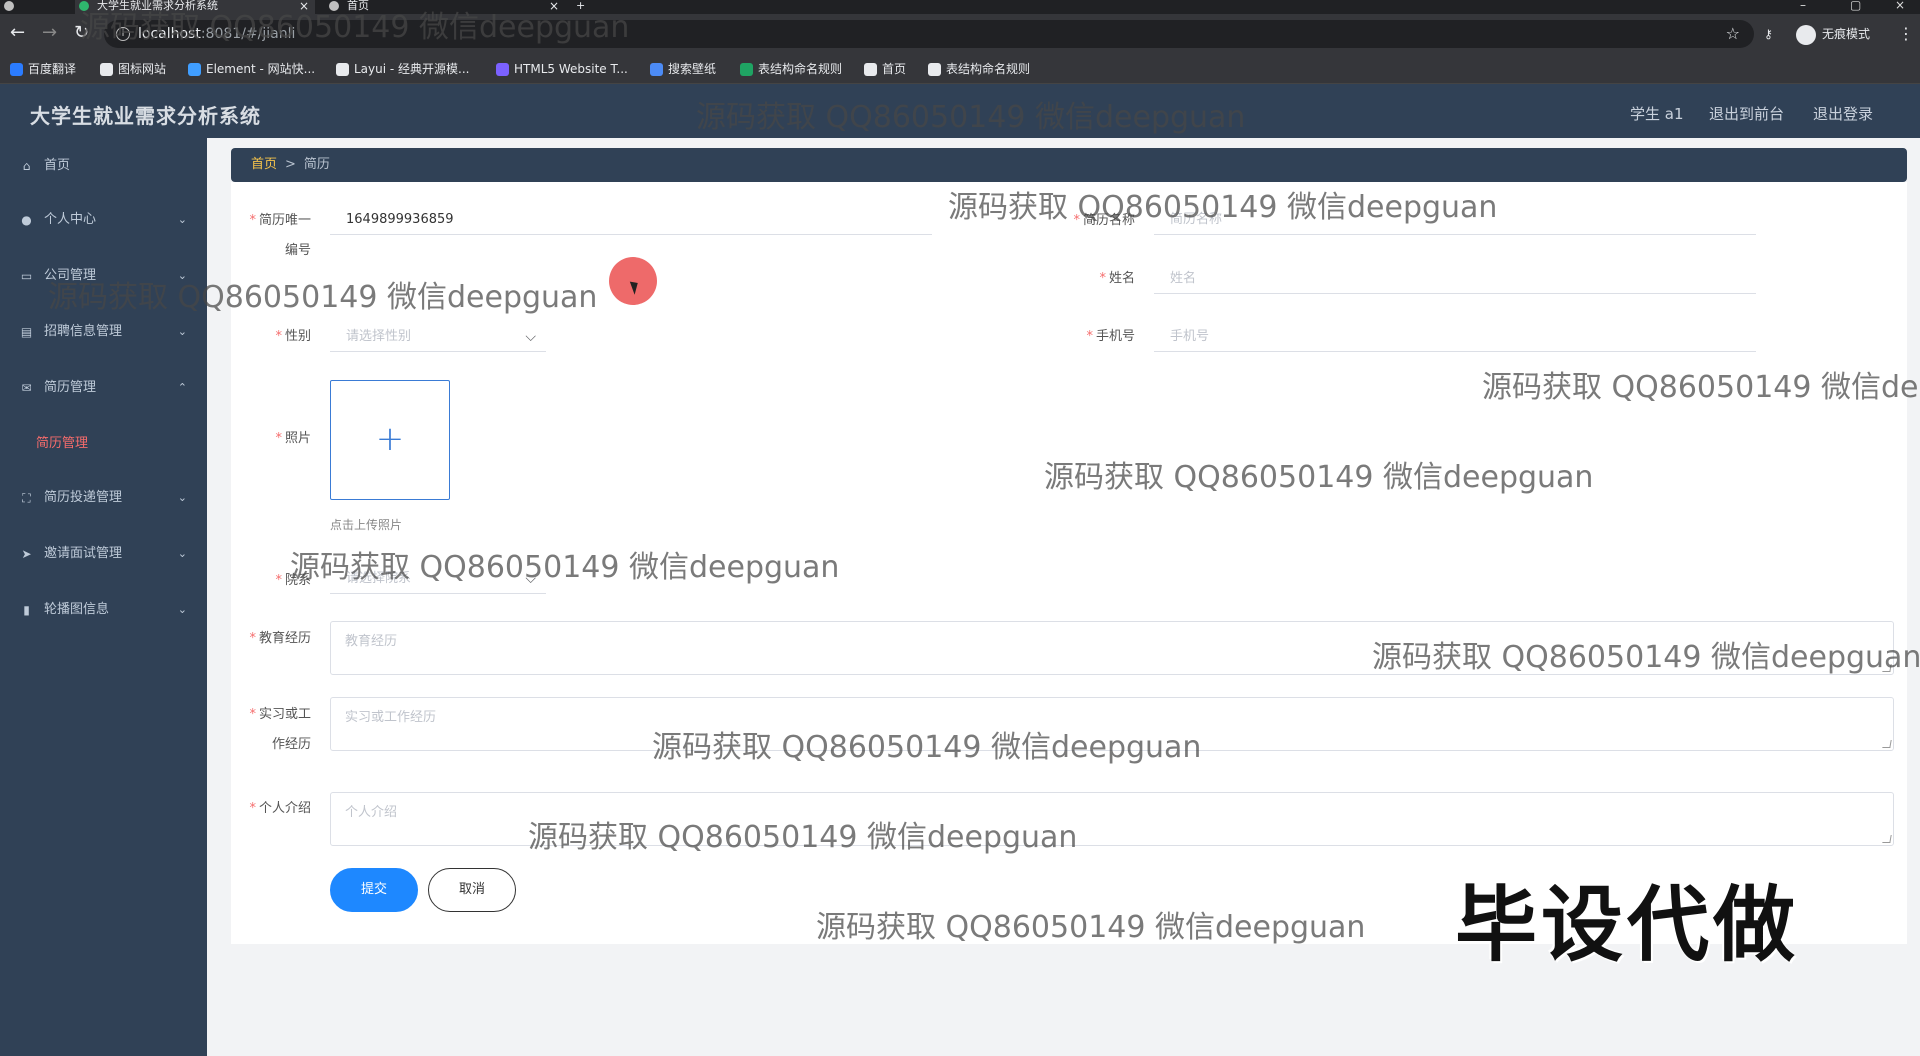 This screenshot has height=1056, width=1920. I want to click on resume-name-input: 简历名称, so click(1455, 220).